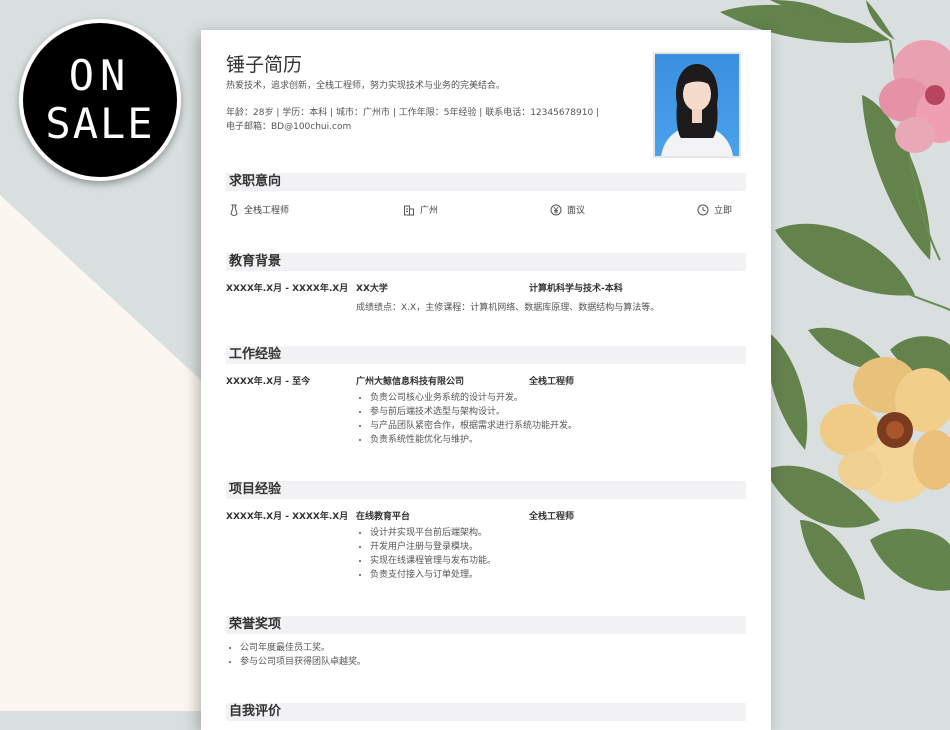  What do you see at coordinates (486, 625) in the screenshot?
I see `section-honors: 荣誉奖项` at bounding box center [486, 625].